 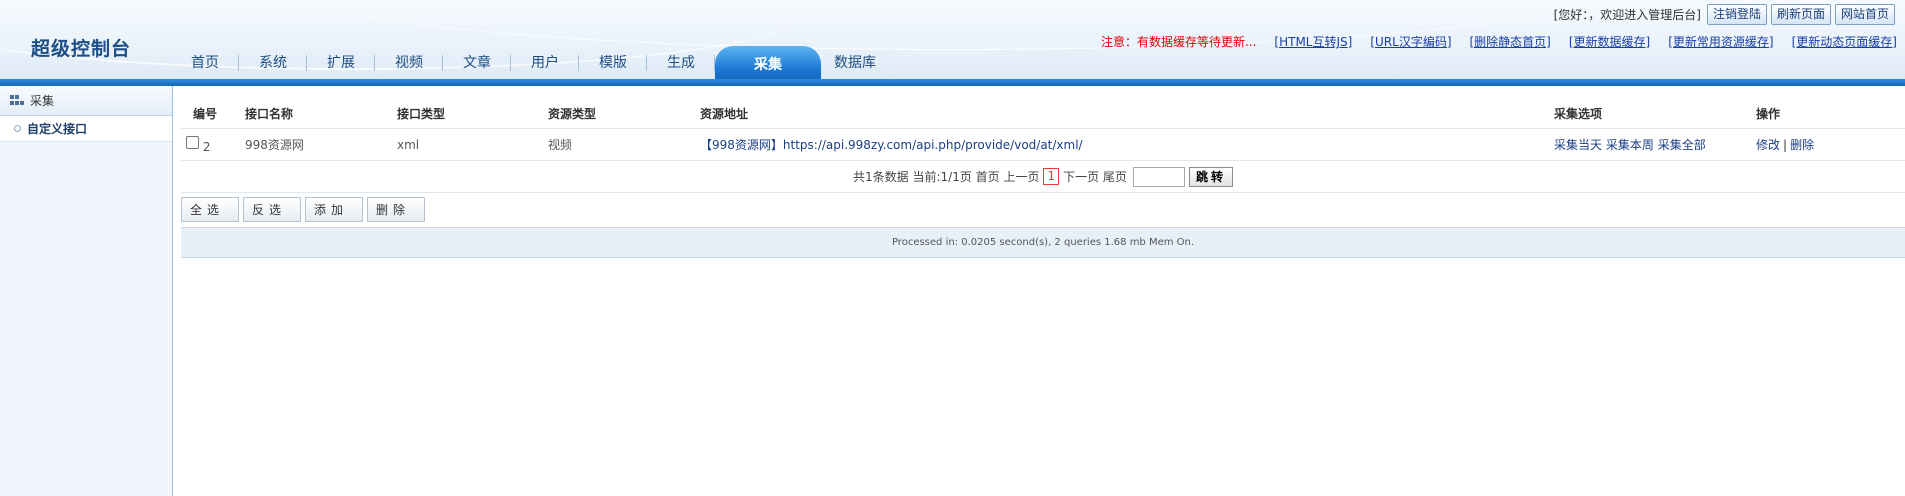 I want to click on update-resource-cache-link: [更新常用资源缓存], so click(x=1720, y=41).